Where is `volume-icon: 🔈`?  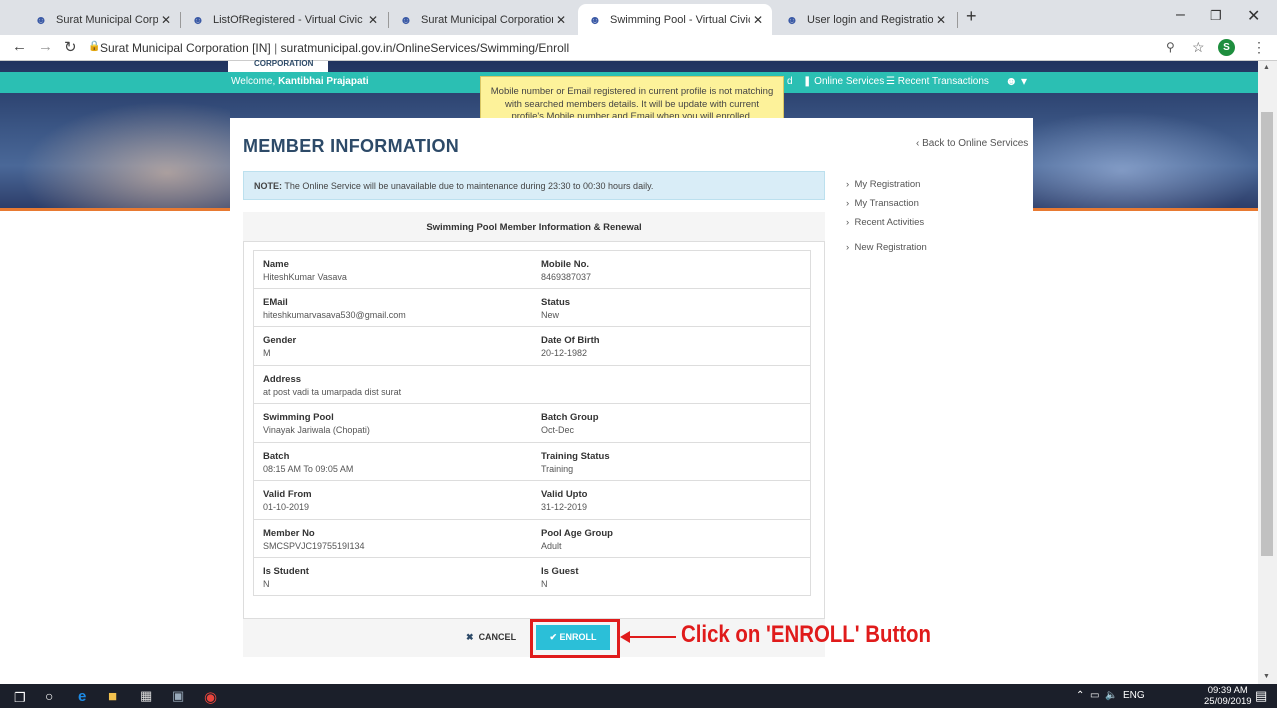 volume-icon: 🔈 is located at coordinates (1111, 695).